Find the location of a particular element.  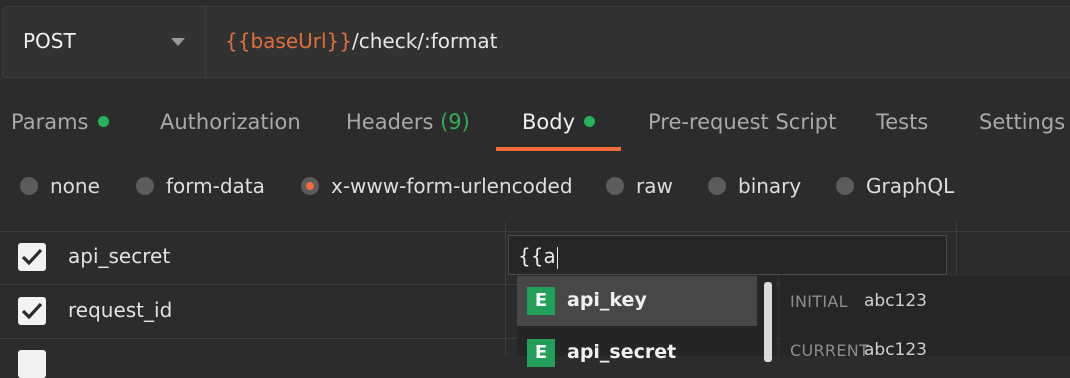

radio-none: none is located at coordinates (60, 186).